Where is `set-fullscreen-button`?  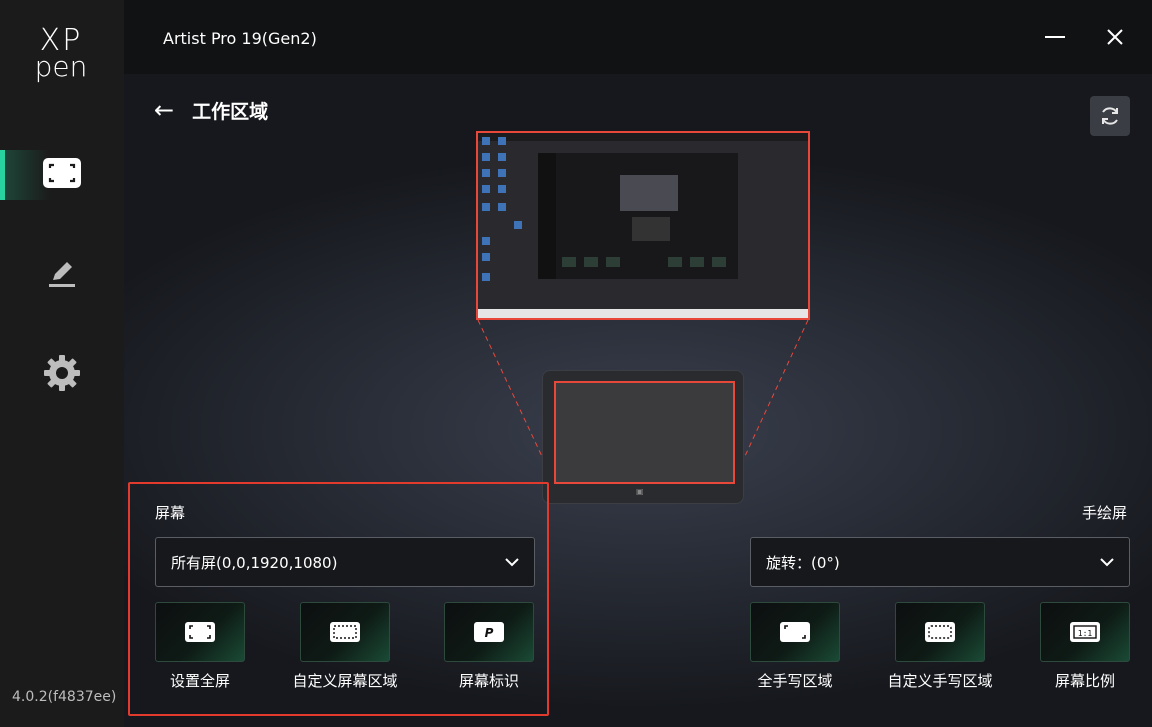 set-fullscreen-button is located at coordinates (200, 632).